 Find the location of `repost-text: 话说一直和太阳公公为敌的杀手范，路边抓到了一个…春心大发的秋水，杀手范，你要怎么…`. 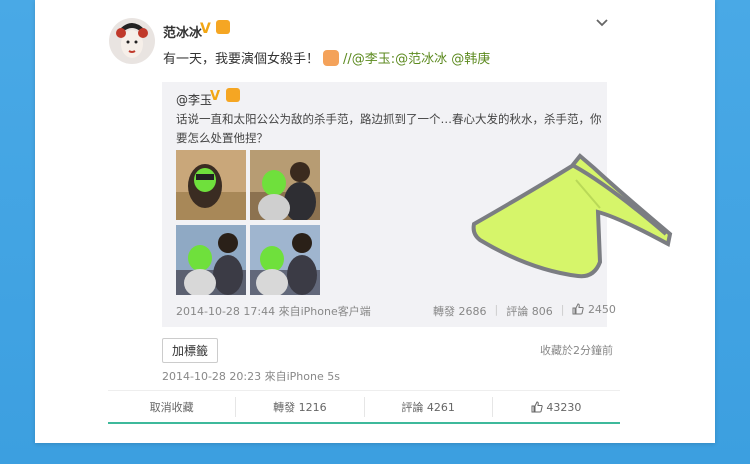

repost-text: 话说一直和太阳公公为敌的杀手范，路边抓到了一个…春心大发的秋水，杀手范，你要怎么… is located at coordinates (389, 128).